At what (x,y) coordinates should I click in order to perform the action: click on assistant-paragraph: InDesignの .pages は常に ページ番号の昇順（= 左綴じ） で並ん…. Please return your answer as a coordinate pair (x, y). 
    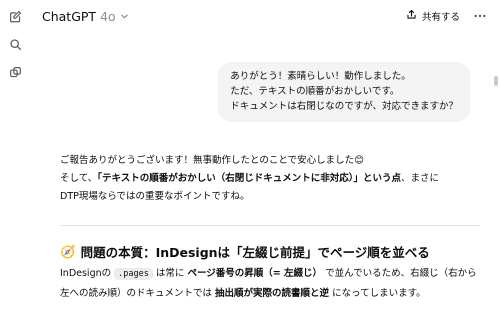
    Looking at the image, I should click on (272, 284).